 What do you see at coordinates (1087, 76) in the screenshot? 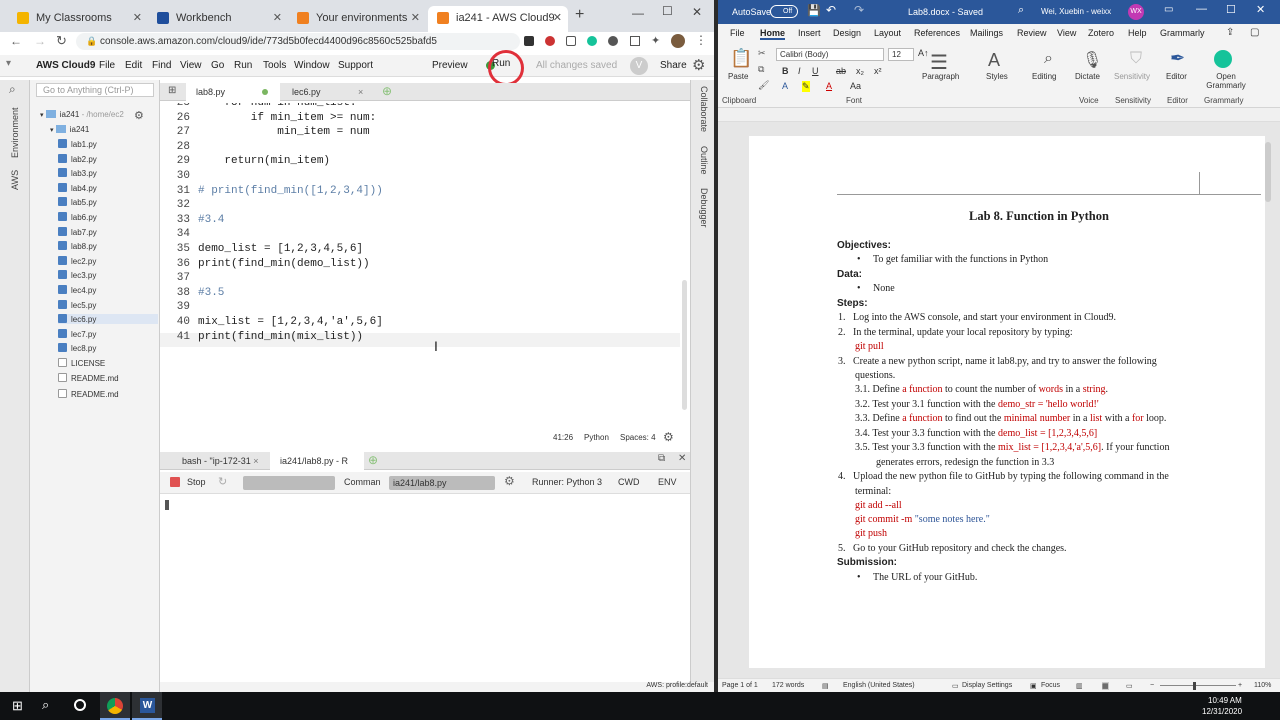
I see `dictate-button: Dictate` at bounding box center [1087, 76].